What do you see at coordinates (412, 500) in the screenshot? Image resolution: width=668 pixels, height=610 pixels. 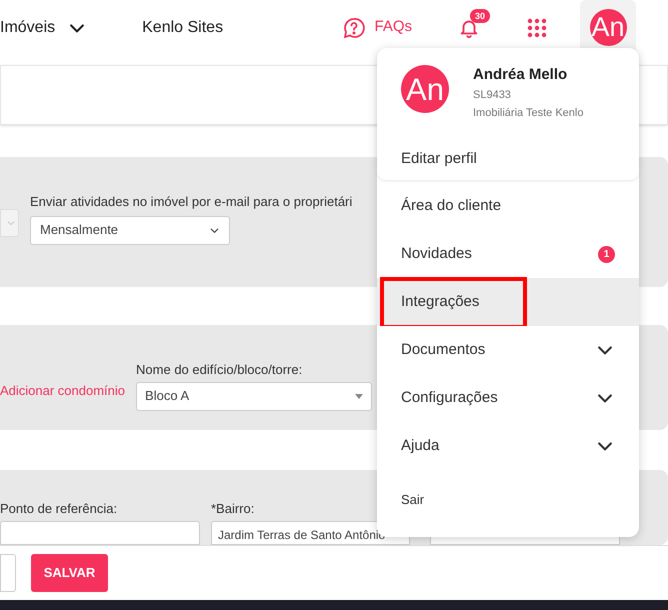 I see `menu-item-label: Sair` at bounding box center [412, 500].